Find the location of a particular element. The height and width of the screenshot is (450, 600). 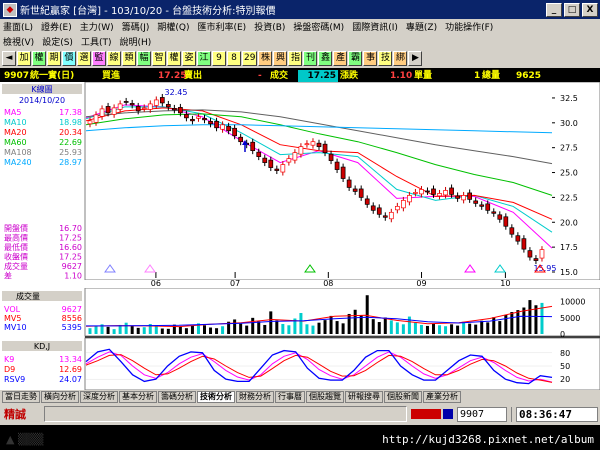

menu-item-3: 籌碼(J) is located at coordinates (136, 26).